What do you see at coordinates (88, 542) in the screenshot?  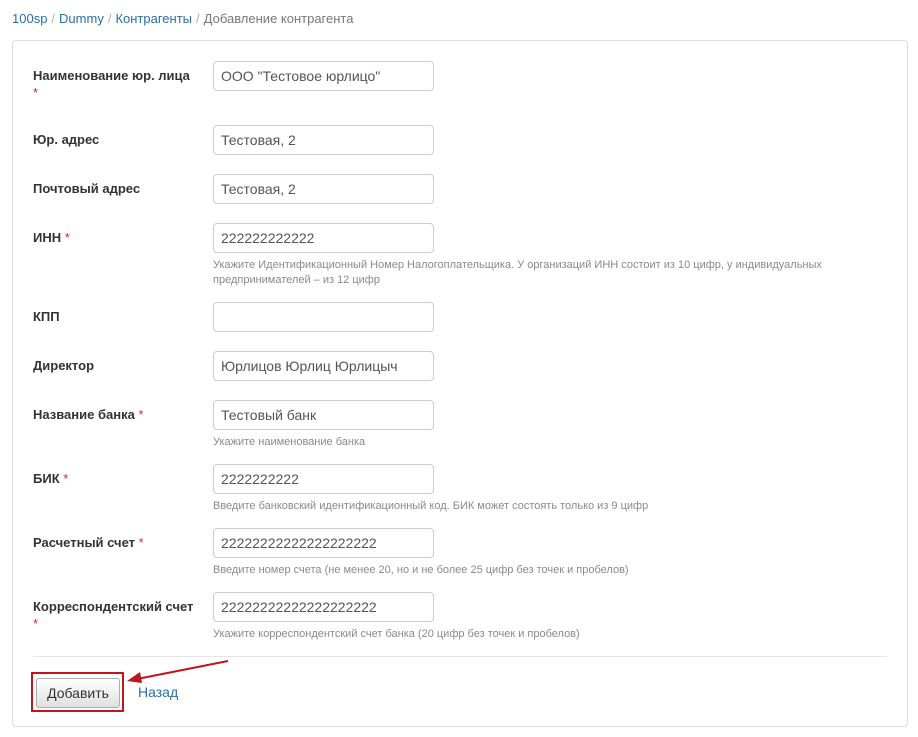 I see `field-label: Расчетный счет *` at bounding box center [88, 542].